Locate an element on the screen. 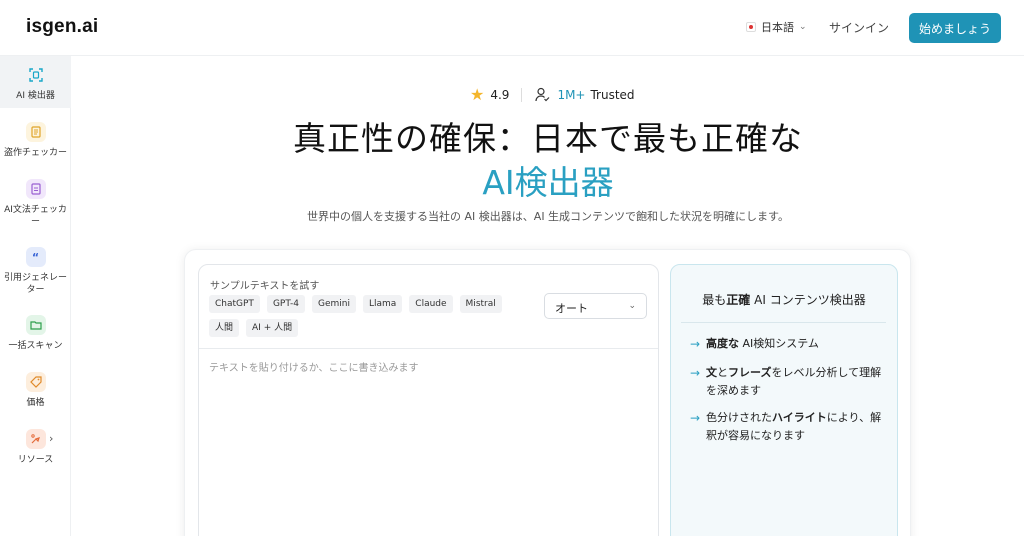 The image size is (1024, 536). sidebar-item-label: AI 検出器 is located at coordinates (35, 96).